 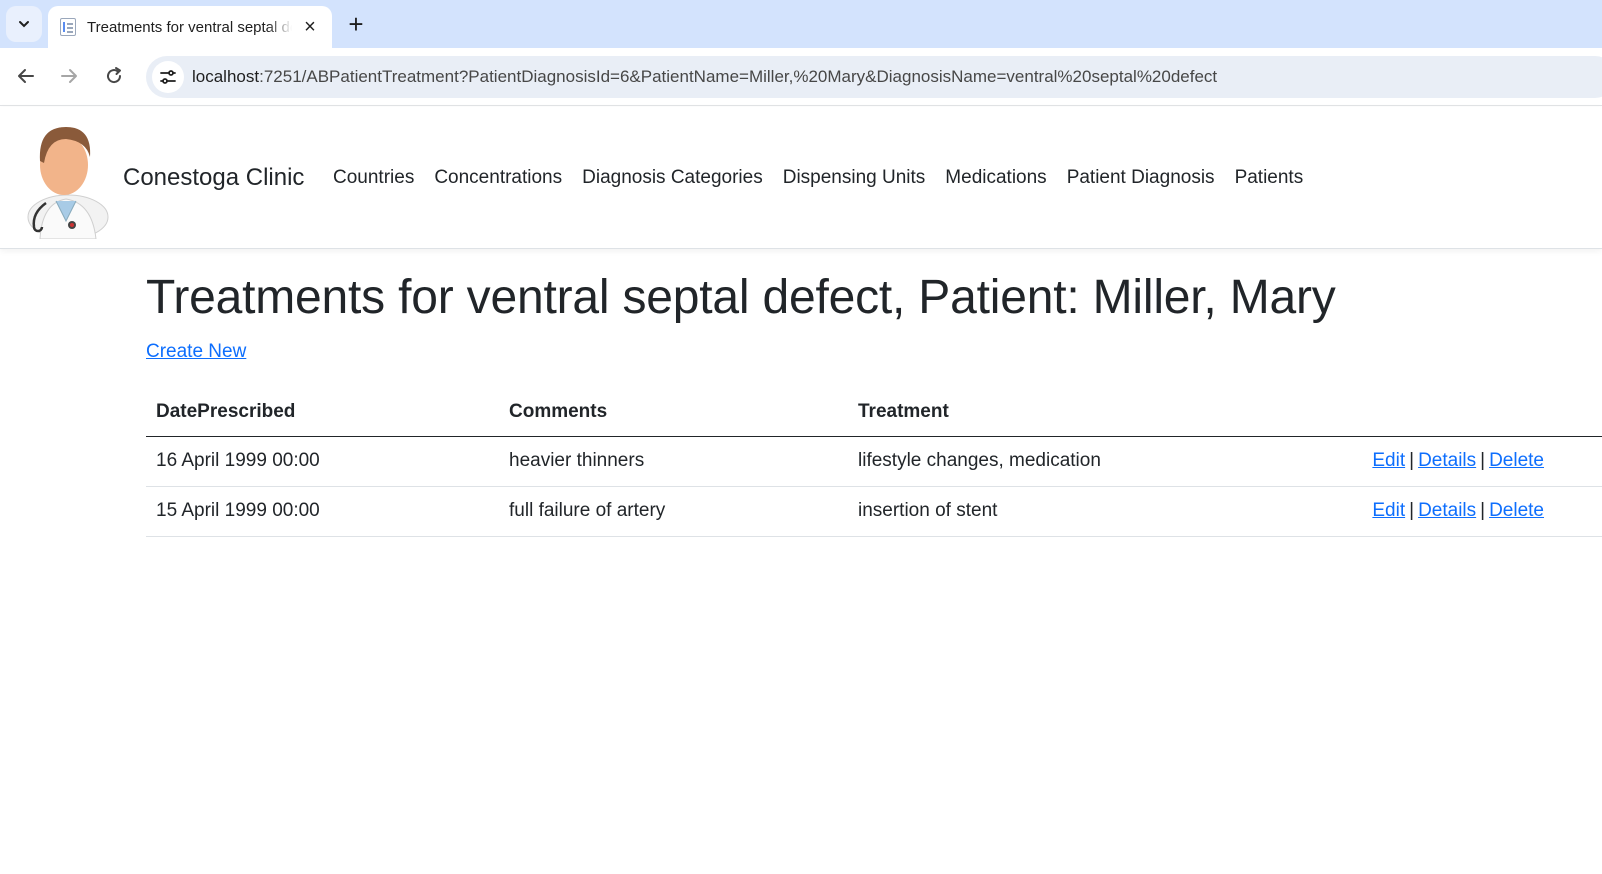 What do you see at coordinates (995, 178) in the screenshot?
I see `nav-link-medications: Medications` at bounding box center [995, 178].